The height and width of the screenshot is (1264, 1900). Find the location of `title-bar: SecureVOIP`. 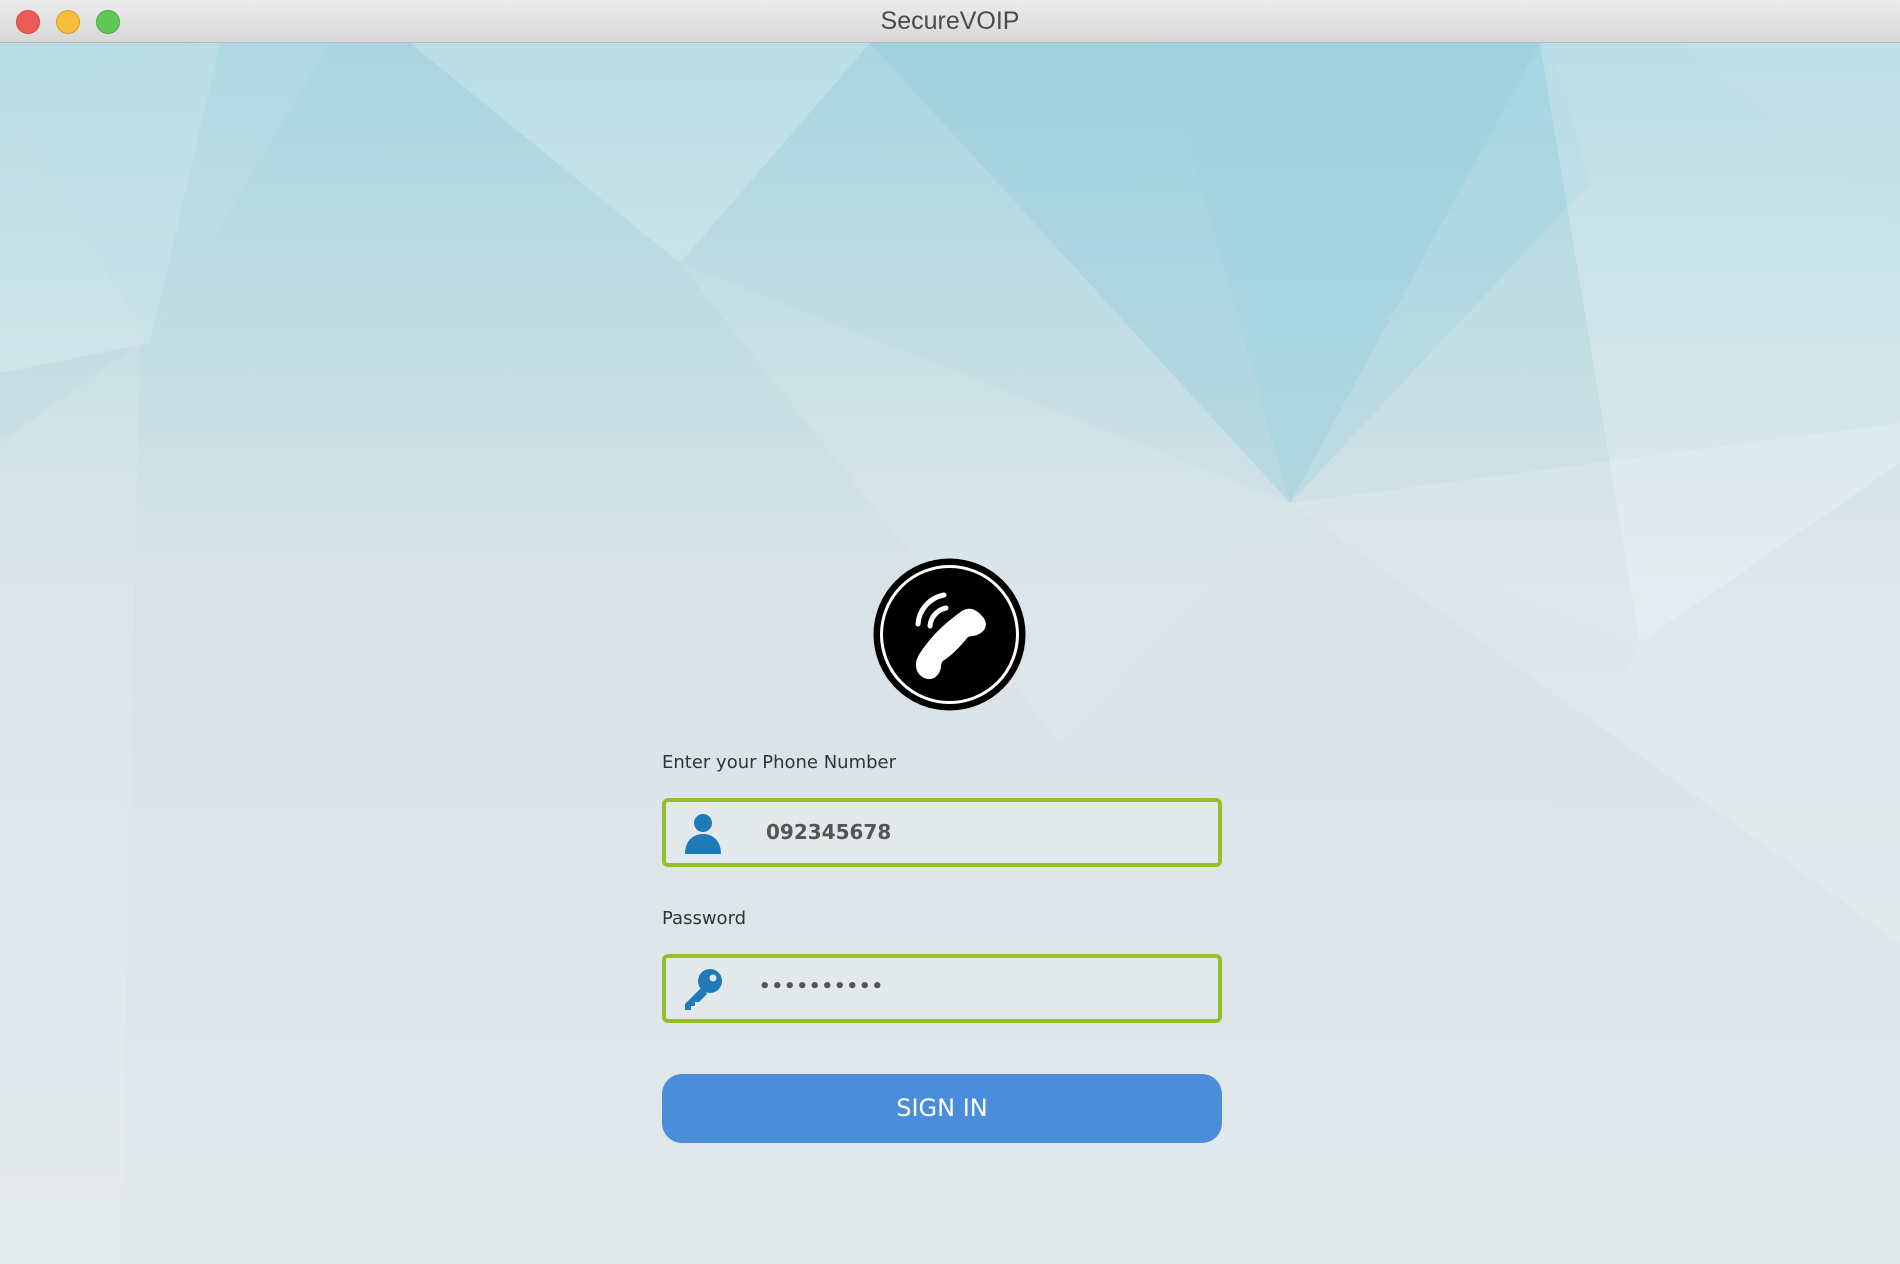

title-bar: SecureVOIP is located at coordinates (950, 21).